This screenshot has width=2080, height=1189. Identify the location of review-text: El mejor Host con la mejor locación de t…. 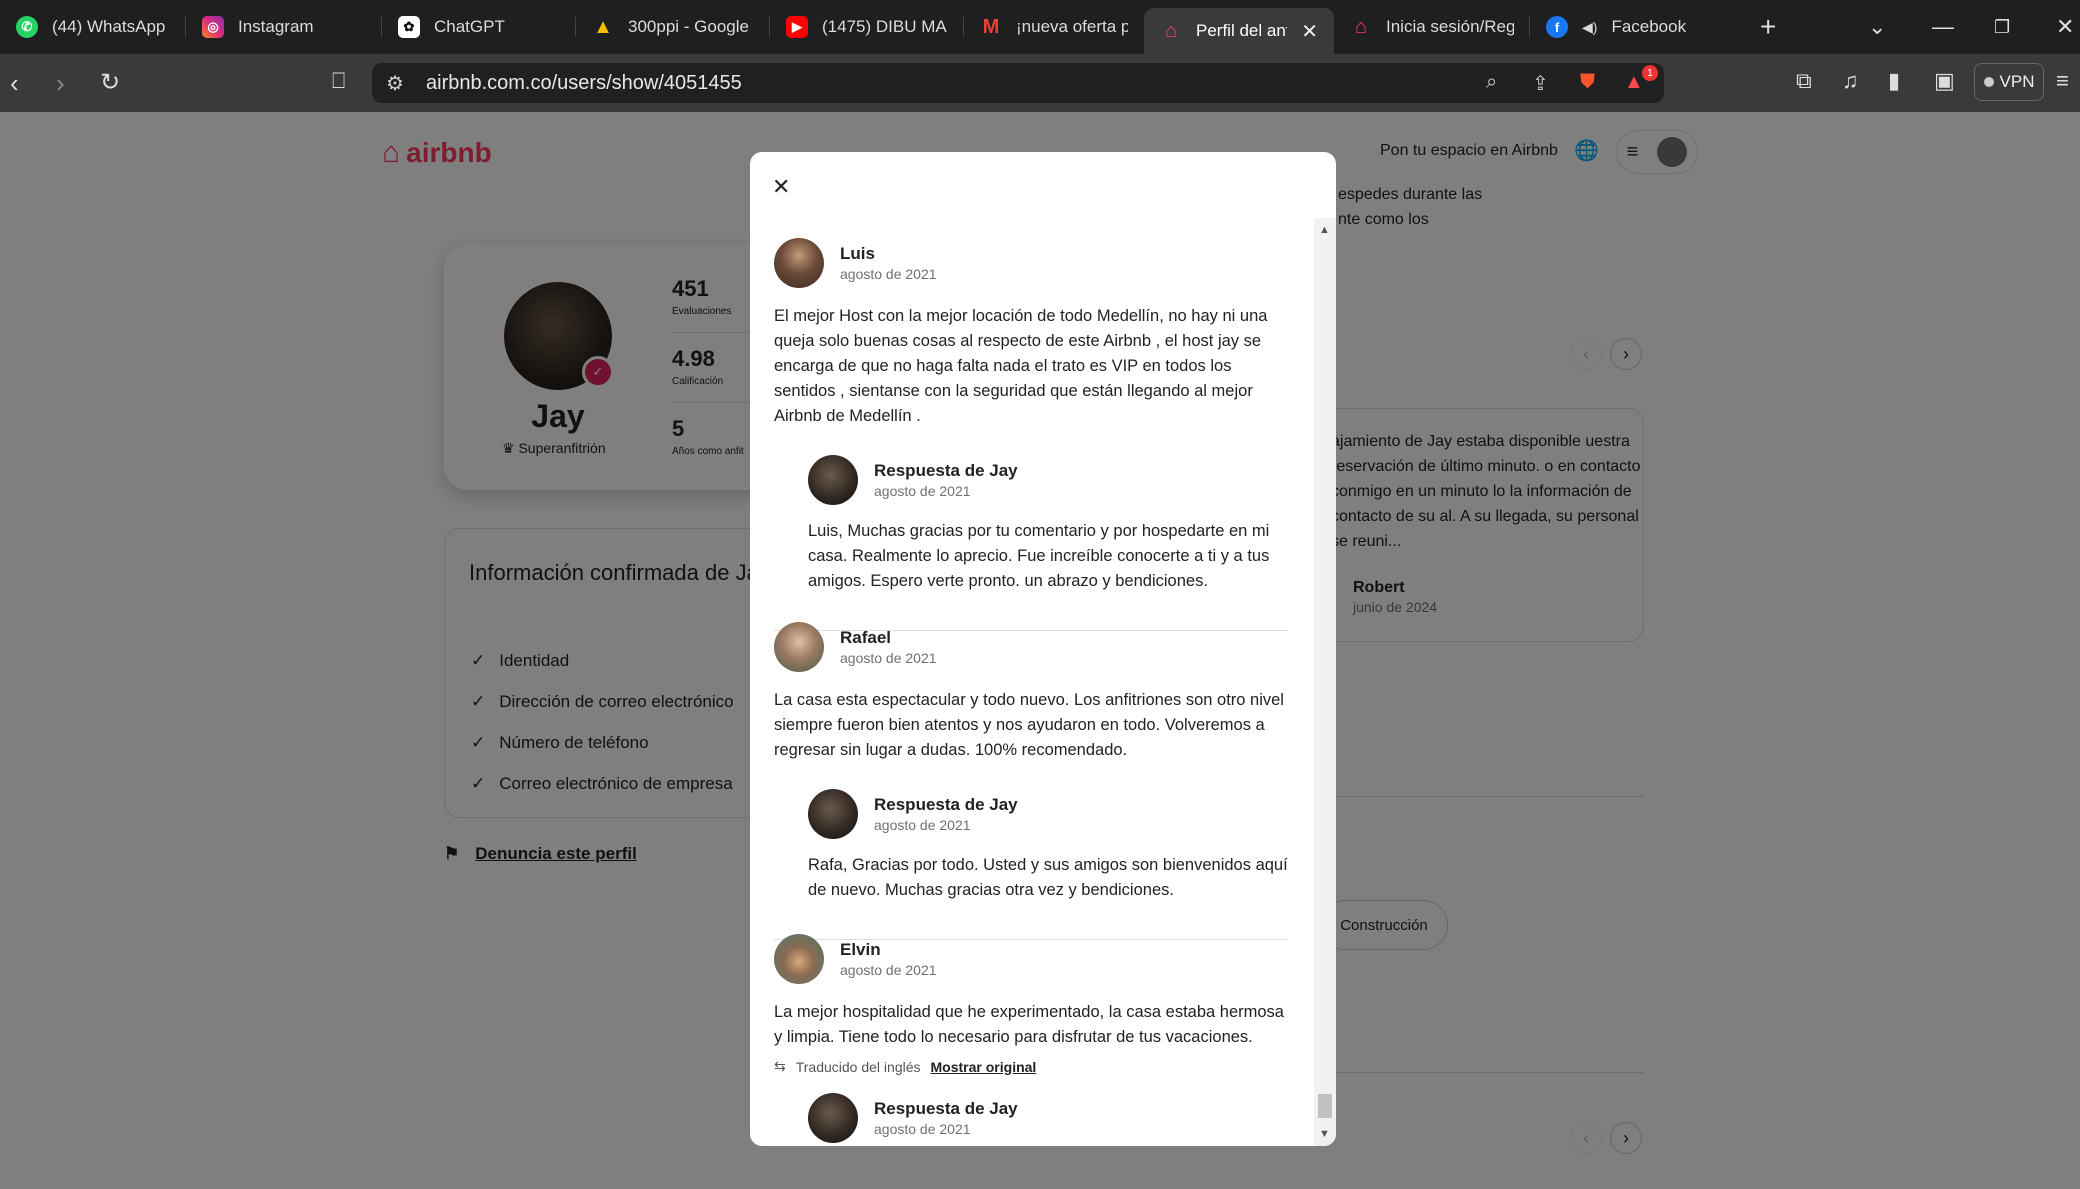
(1021, 366).